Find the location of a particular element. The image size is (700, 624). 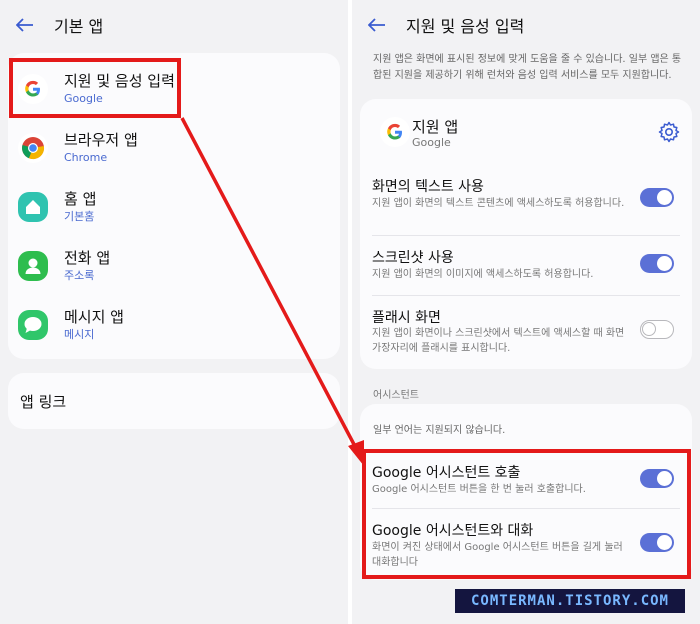

chrome-icon is located at coordinates (33, 147).